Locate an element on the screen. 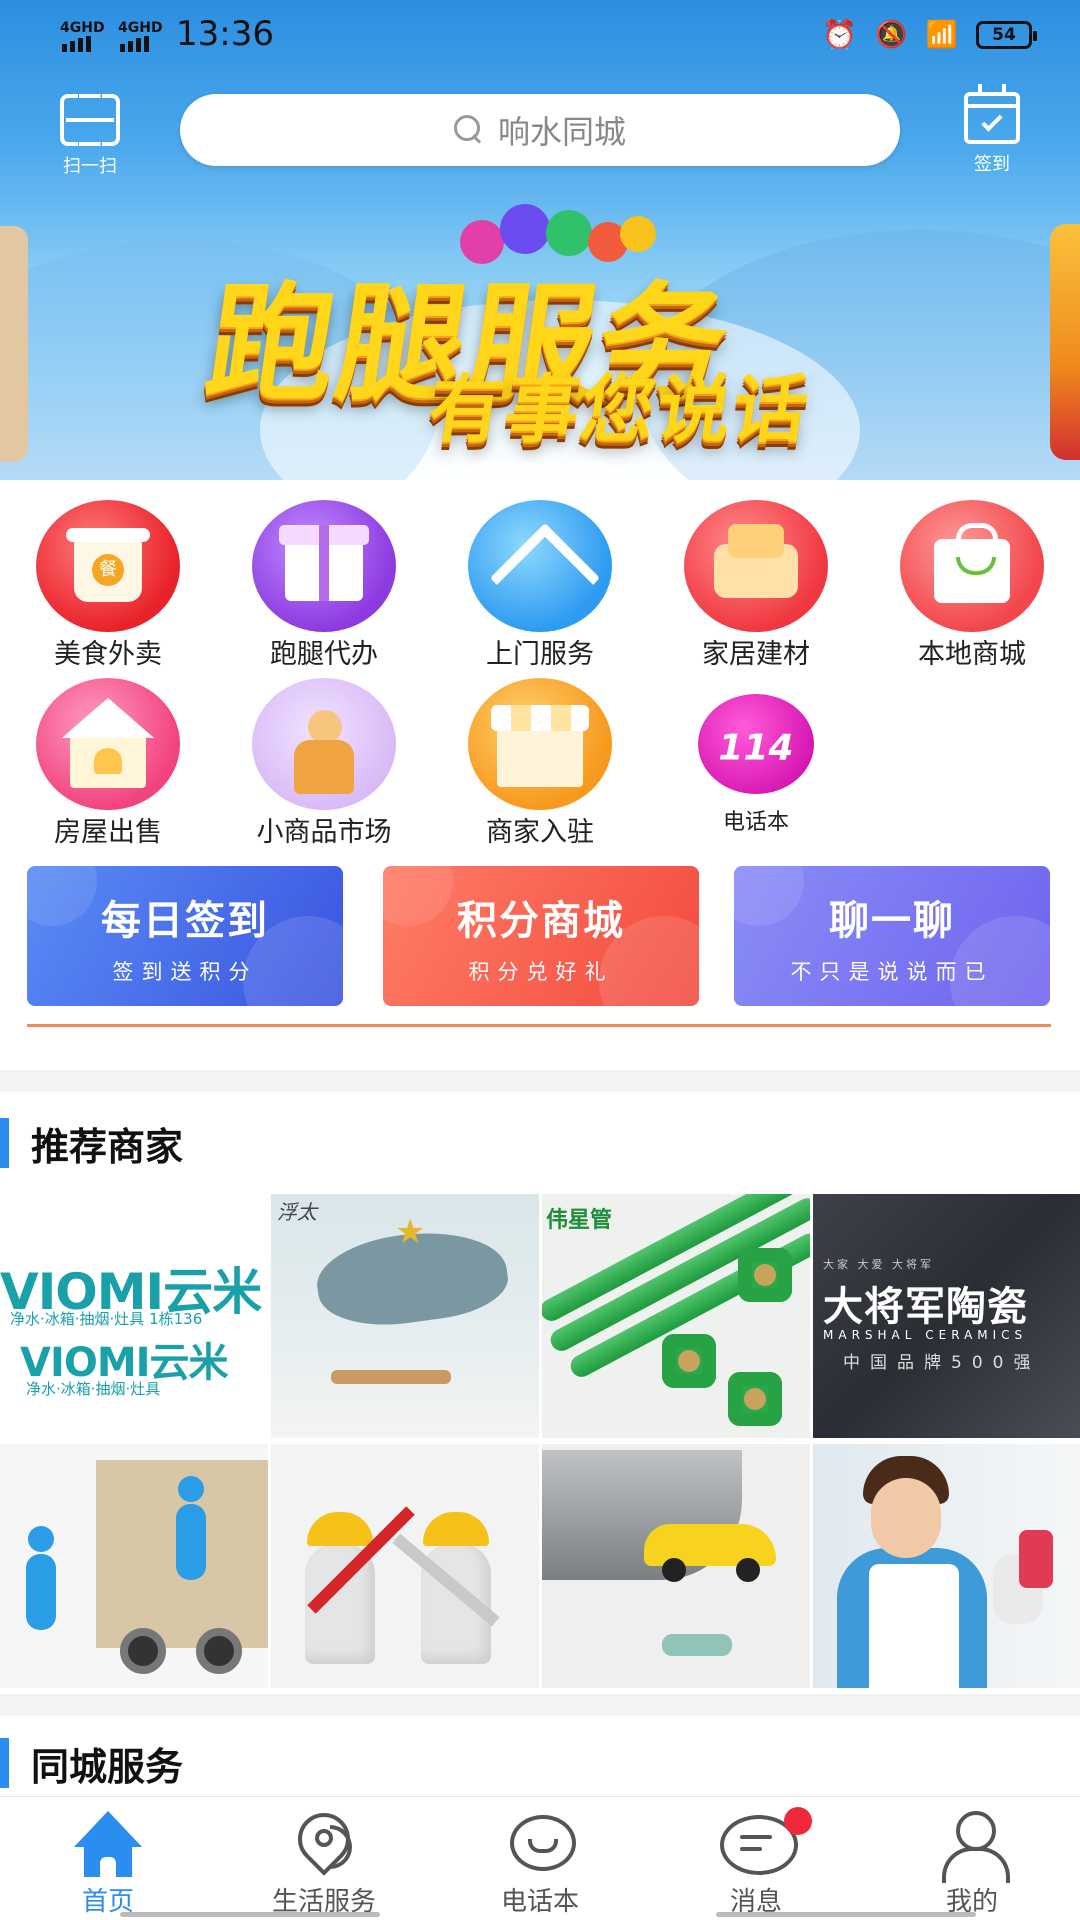 The width and height of the screenshot is (1080, 1920). page-dot is located at coordinates (492, 464).